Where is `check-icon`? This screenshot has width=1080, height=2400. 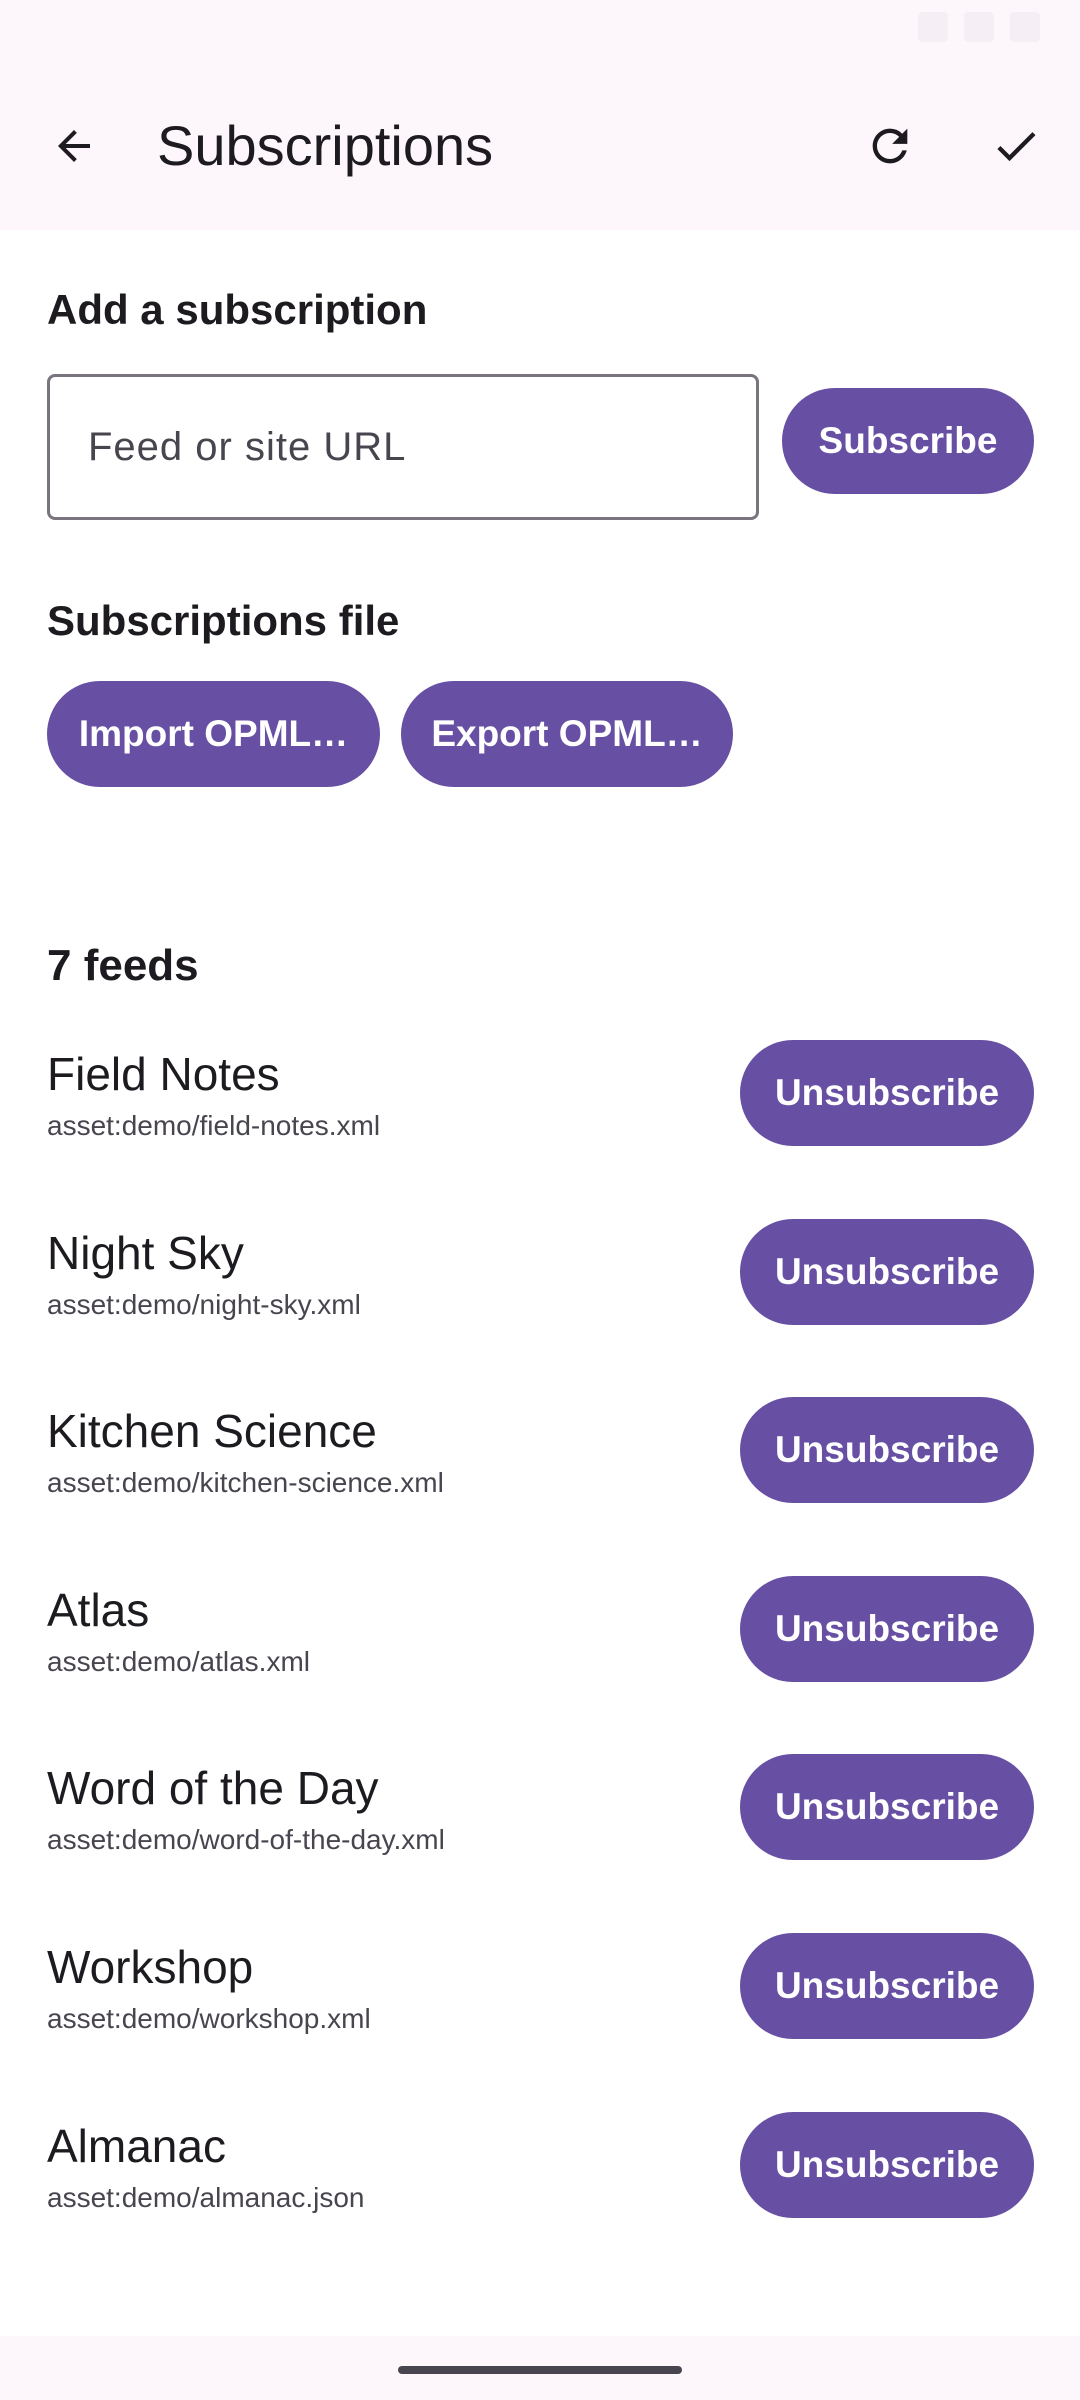
check-icon is located at coordinates (1016, 147).